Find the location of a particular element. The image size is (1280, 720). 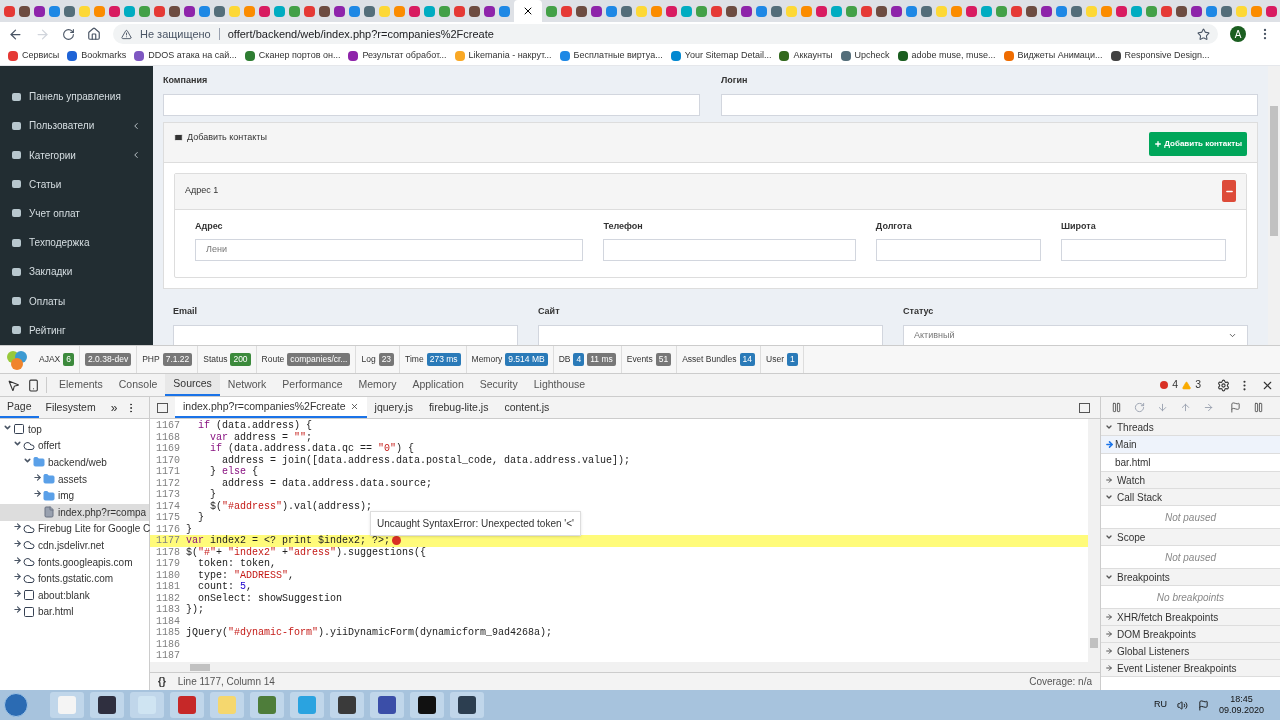

sidebar-item: Панель управления is located at coordinates (76, 97).